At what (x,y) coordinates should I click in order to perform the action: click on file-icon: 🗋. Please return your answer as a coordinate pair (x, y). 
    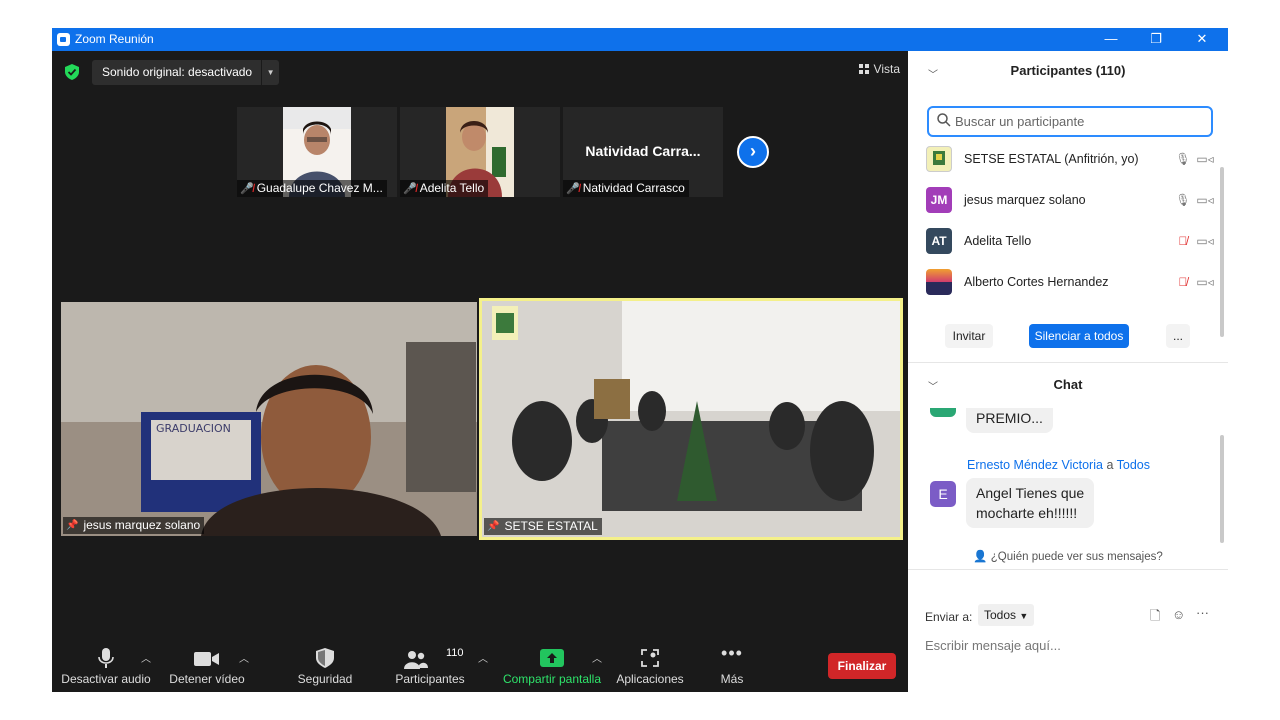
    Looking at the image, I should click on (1155, 618).